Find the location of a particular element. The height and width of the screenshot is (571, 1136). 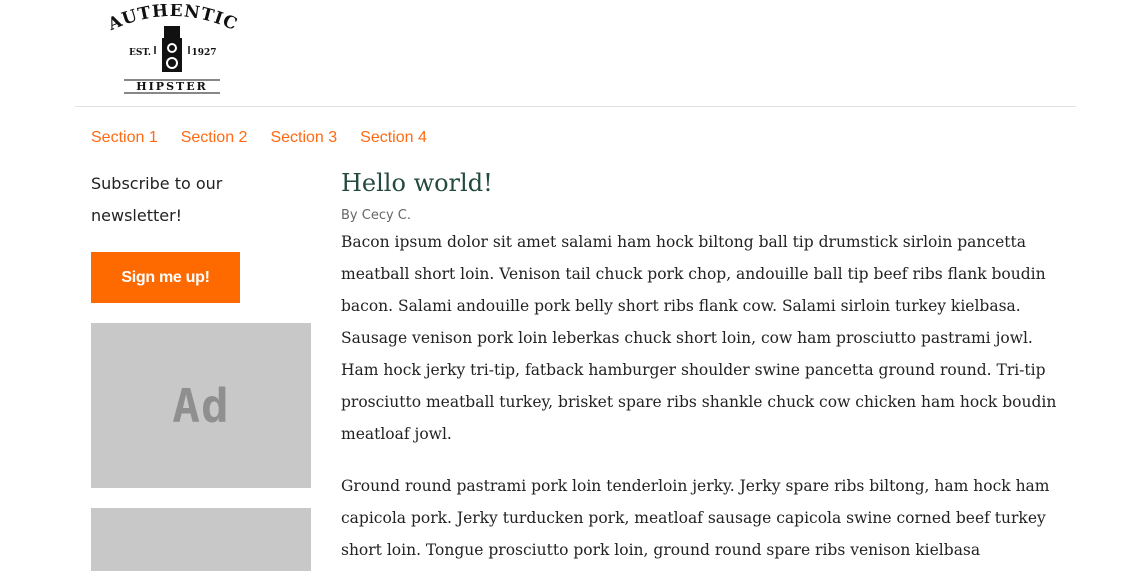

article-byline: By Cecy C. is located at coordinates (376, 215).